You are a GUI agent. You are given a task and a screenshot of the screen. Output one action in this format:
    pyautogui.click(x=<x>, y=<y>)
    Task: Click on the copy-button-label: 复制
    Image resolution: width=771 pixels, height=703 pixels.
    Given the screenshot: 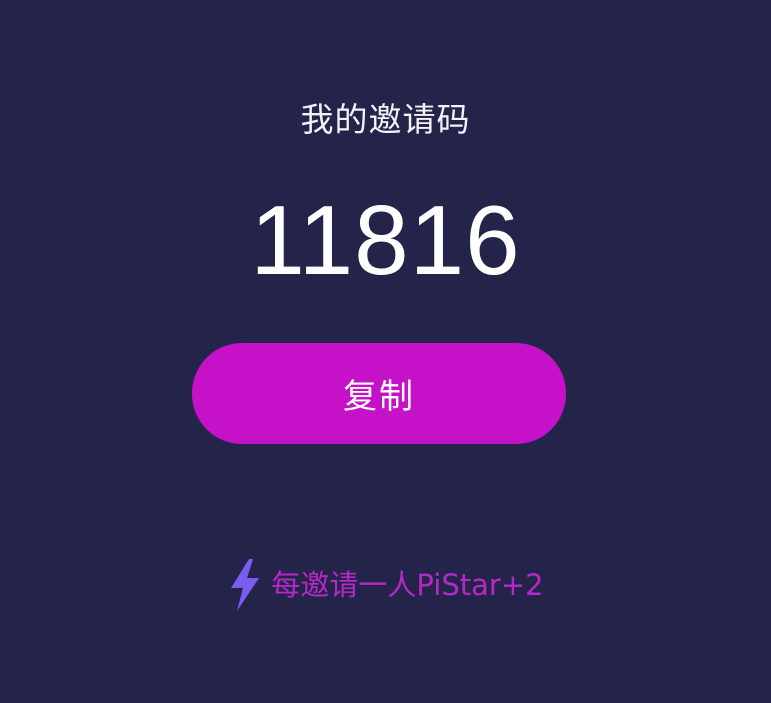 What is the action you would take?
    pyautogui.click(x=379, y=397)
    